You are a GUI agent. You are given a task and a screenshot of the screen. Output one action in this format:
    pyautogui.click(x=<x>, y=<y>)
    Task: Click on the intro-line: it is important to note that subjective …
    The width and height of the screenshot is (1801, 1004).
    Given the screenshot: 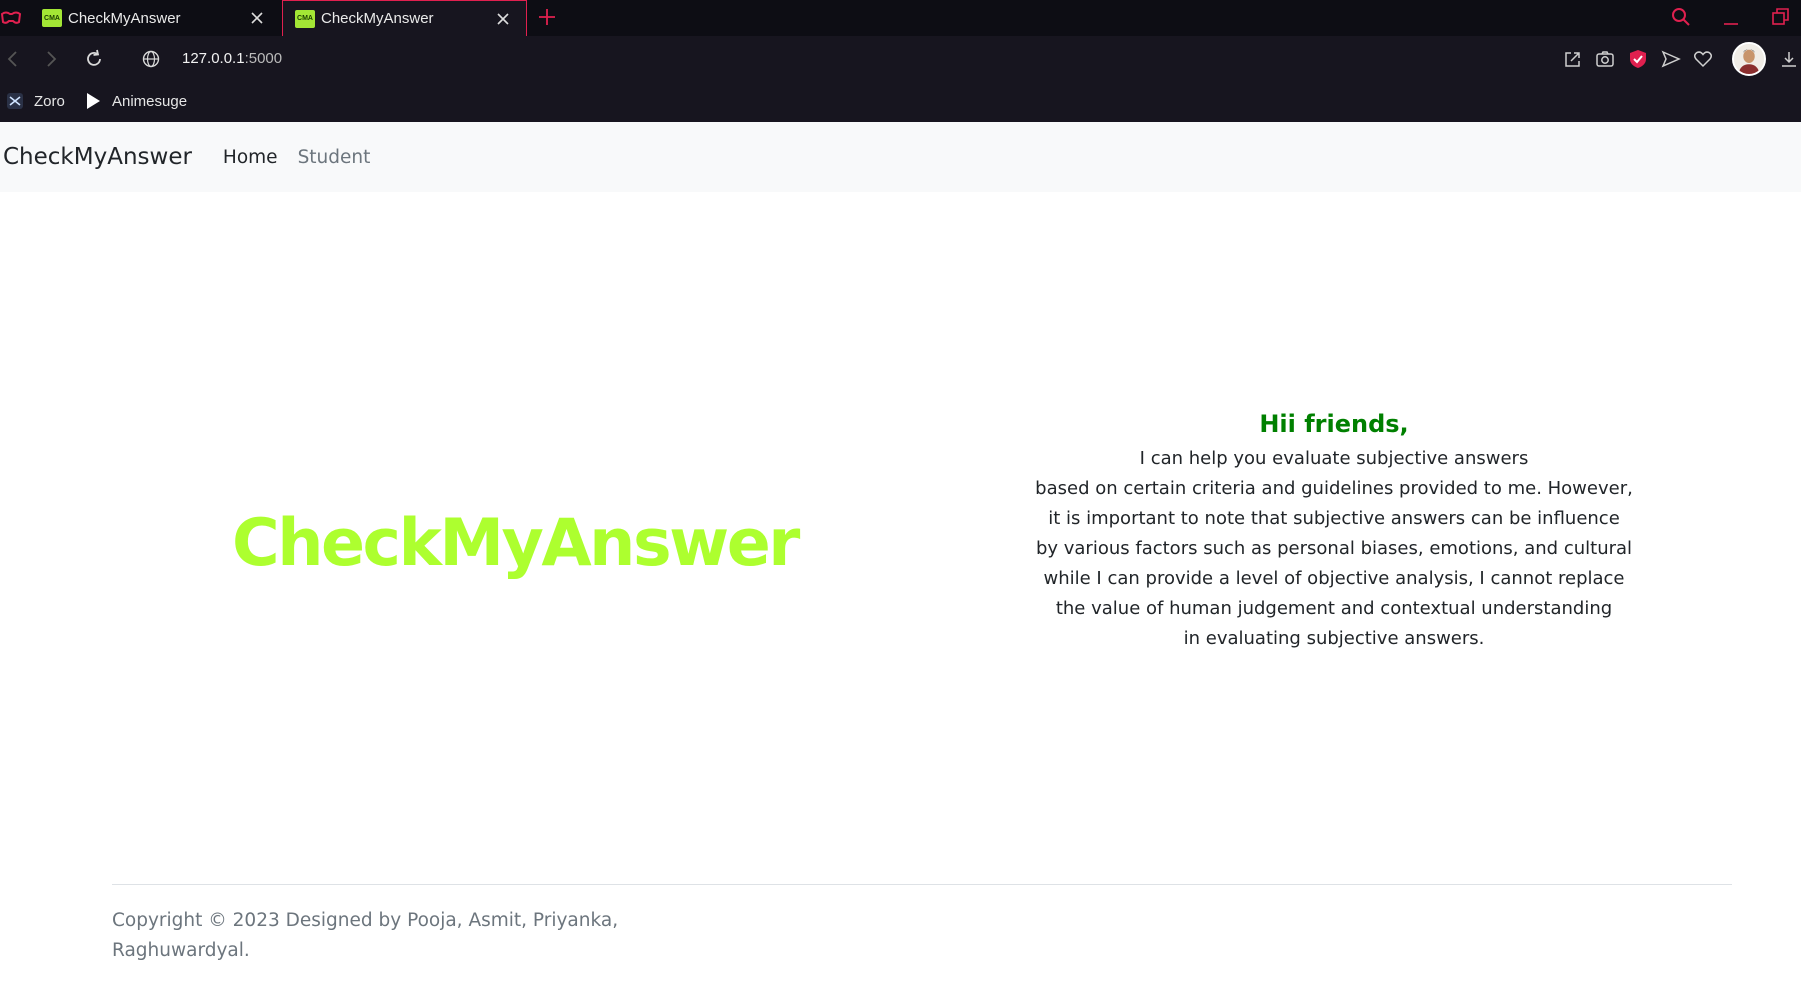 What is the action you would take?
    pyautogui.click(x=1334, y=518)
    